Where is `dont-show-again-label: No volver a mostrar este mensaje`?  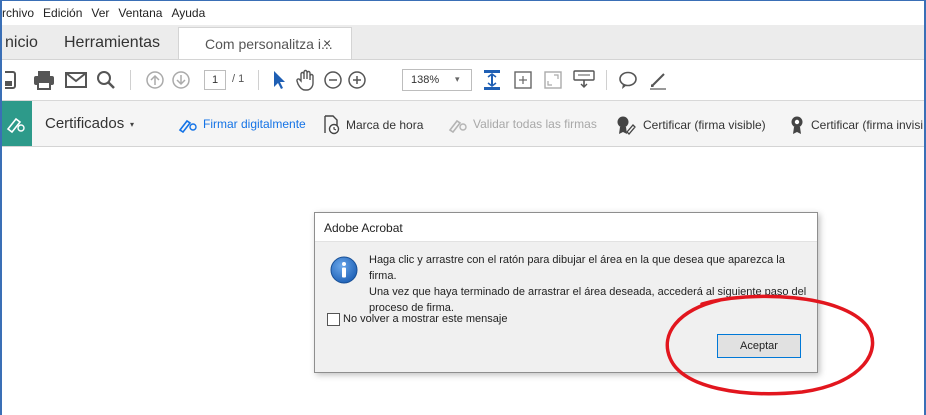 dont-show-again-label: No volver a mostrar este mensaje is located at coordinates (425, 319).